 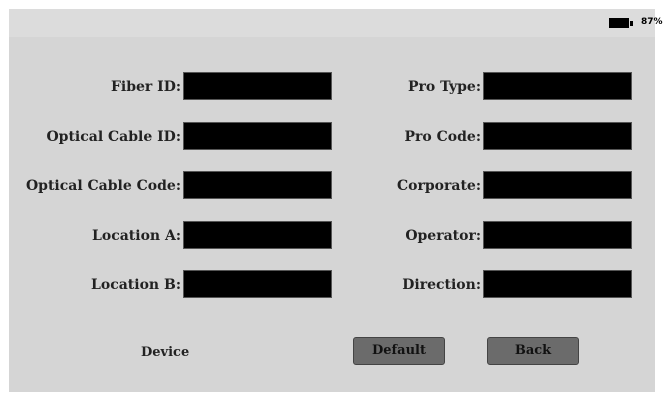 What do you see at coordinates (441, 285) in the screenshot?
I see `direction-label: Direction:` at bounding box center [441, 285].